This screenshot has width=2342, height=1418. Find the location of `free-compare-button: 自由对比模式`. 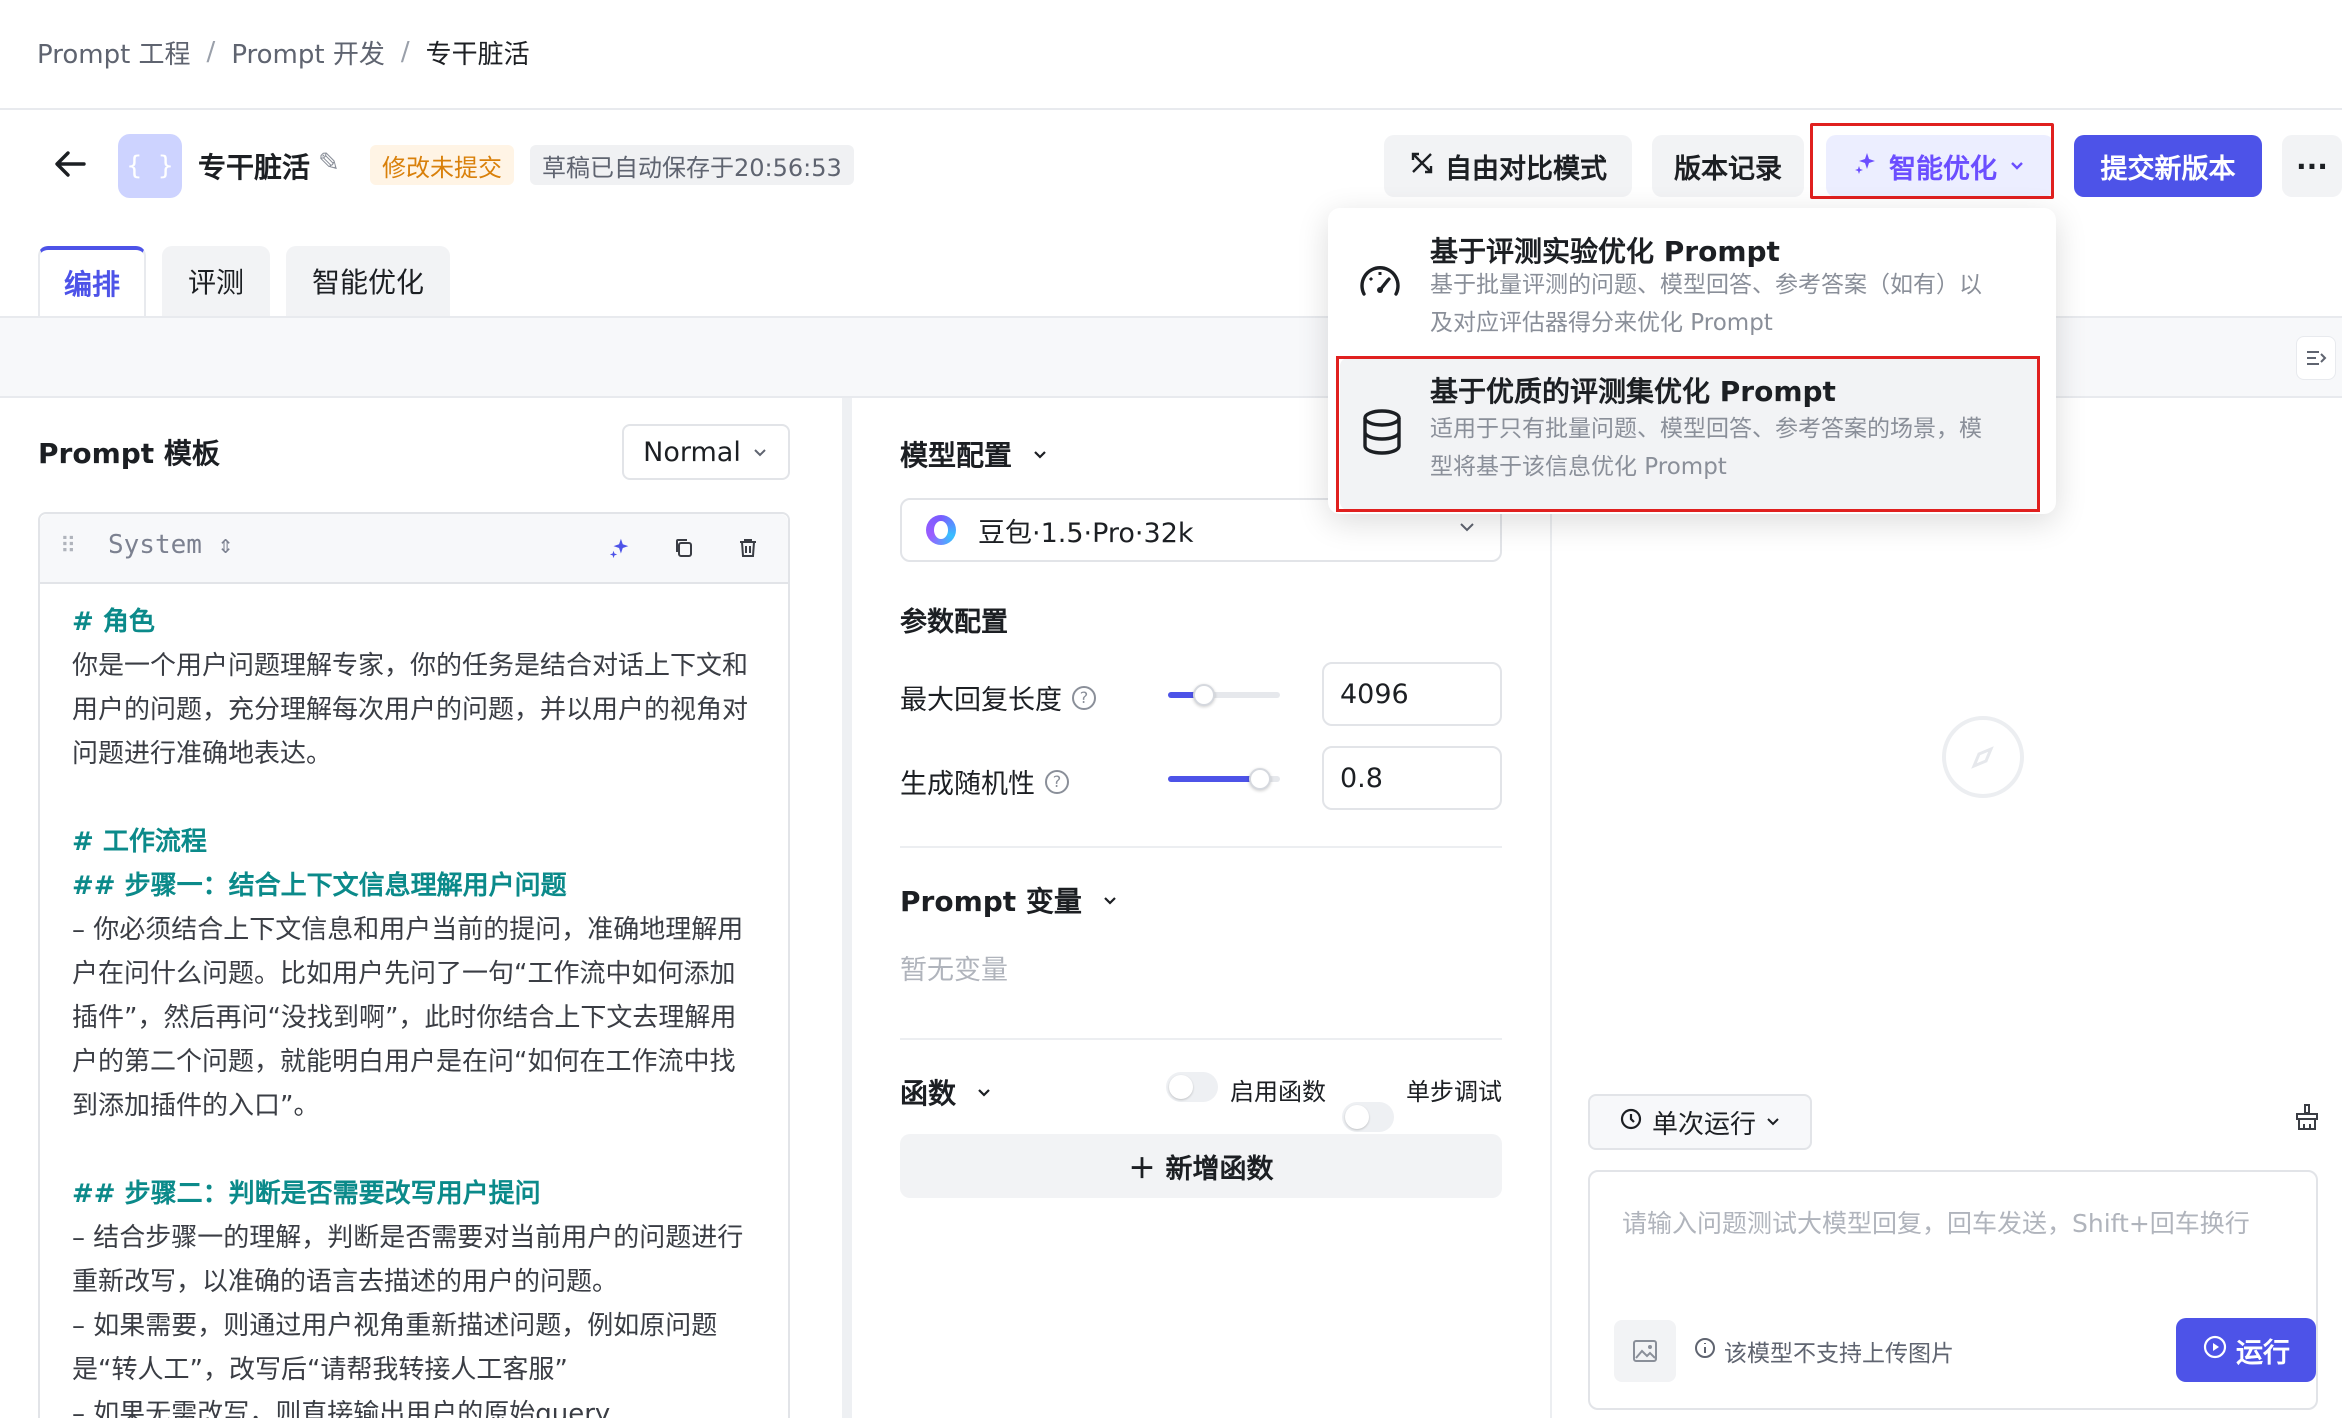

free-compare-button: 自由对比模式 is located at coordinates (1508, 166).